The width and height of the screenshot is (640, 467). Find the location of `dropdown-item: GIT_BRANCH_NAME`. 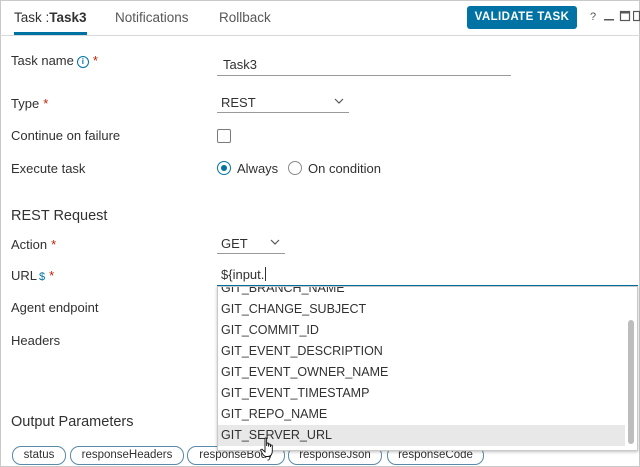

dropdown-item: GIT_BRANCH_NAME is located at coordinates (421, 293).